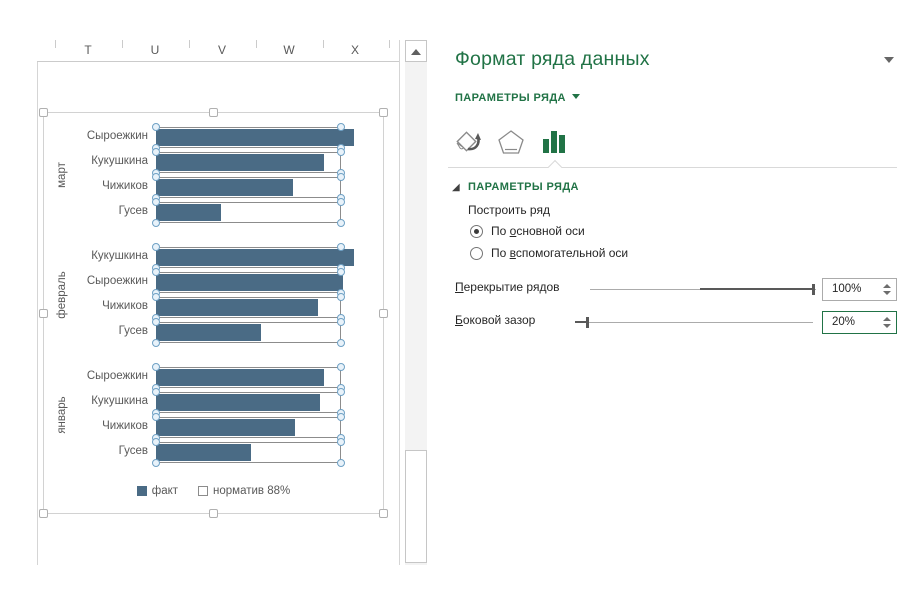 Image resolution: width=903 pixels, height=599 pixels. I want to click on gap-slider-track, so click(694, 322).